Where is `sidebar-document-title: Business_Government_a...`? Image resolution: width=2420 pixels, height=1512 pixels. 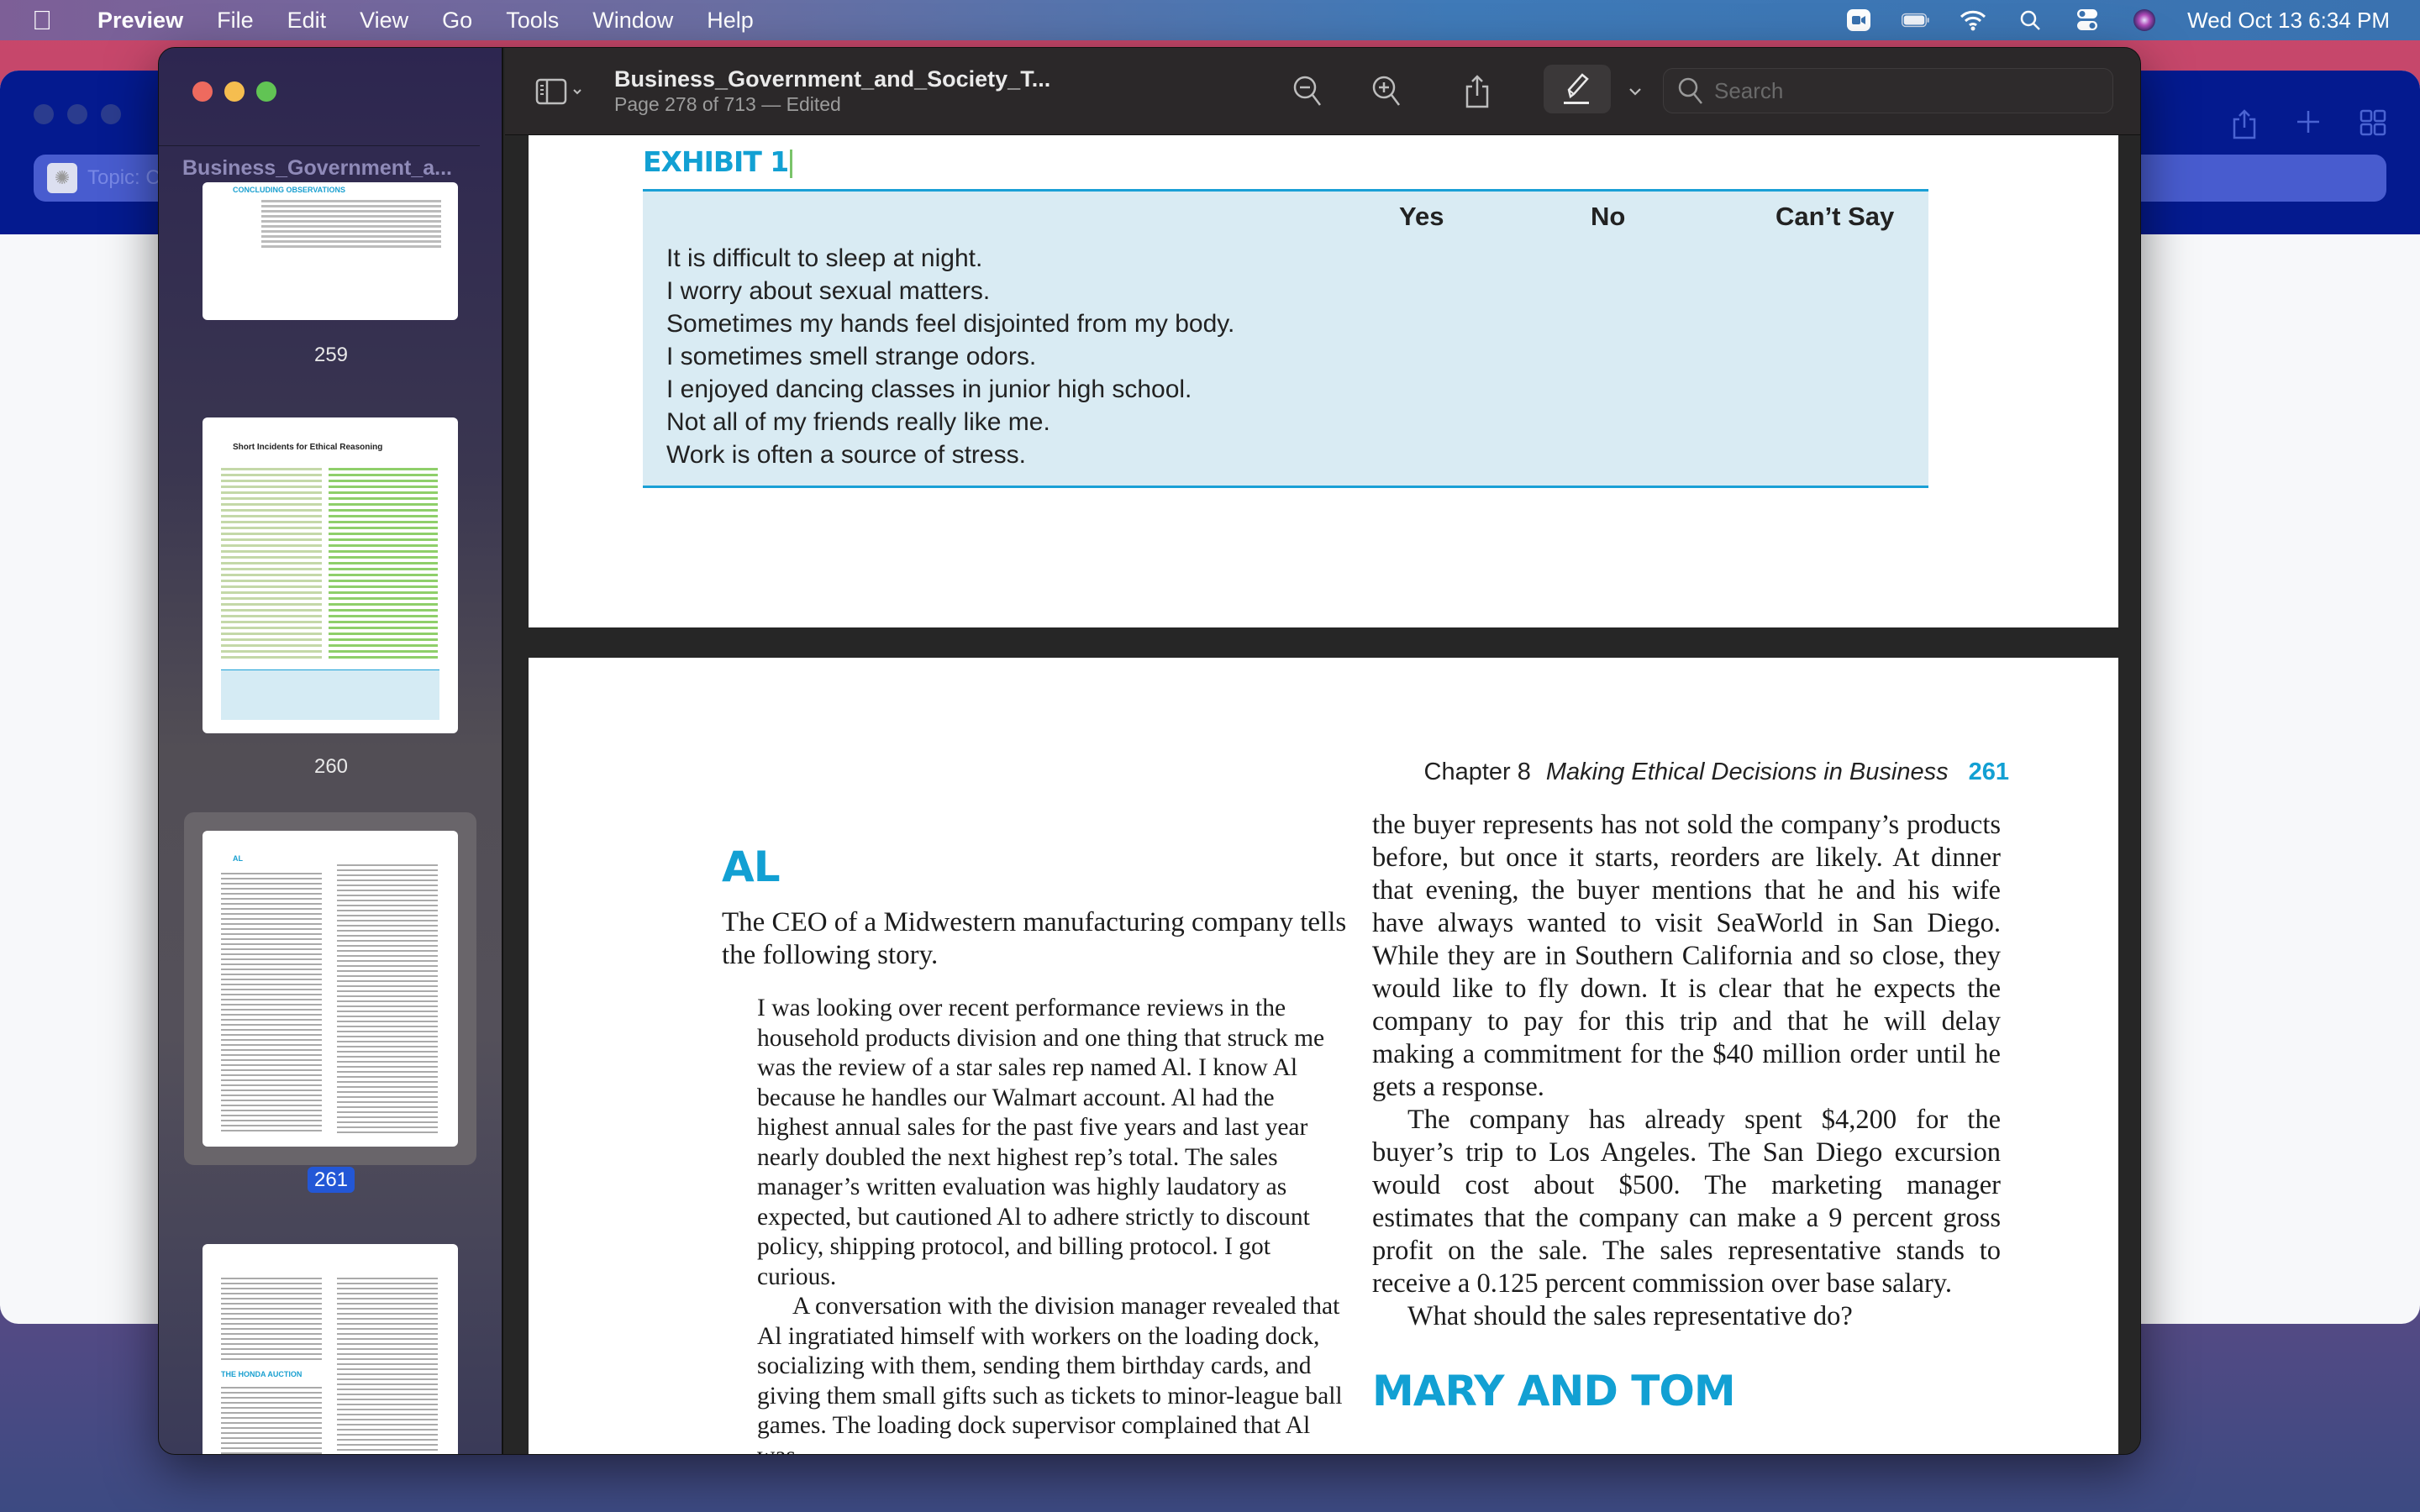
sidebar-document-title: Business_Government_a... is located at coordinates (319, 163).